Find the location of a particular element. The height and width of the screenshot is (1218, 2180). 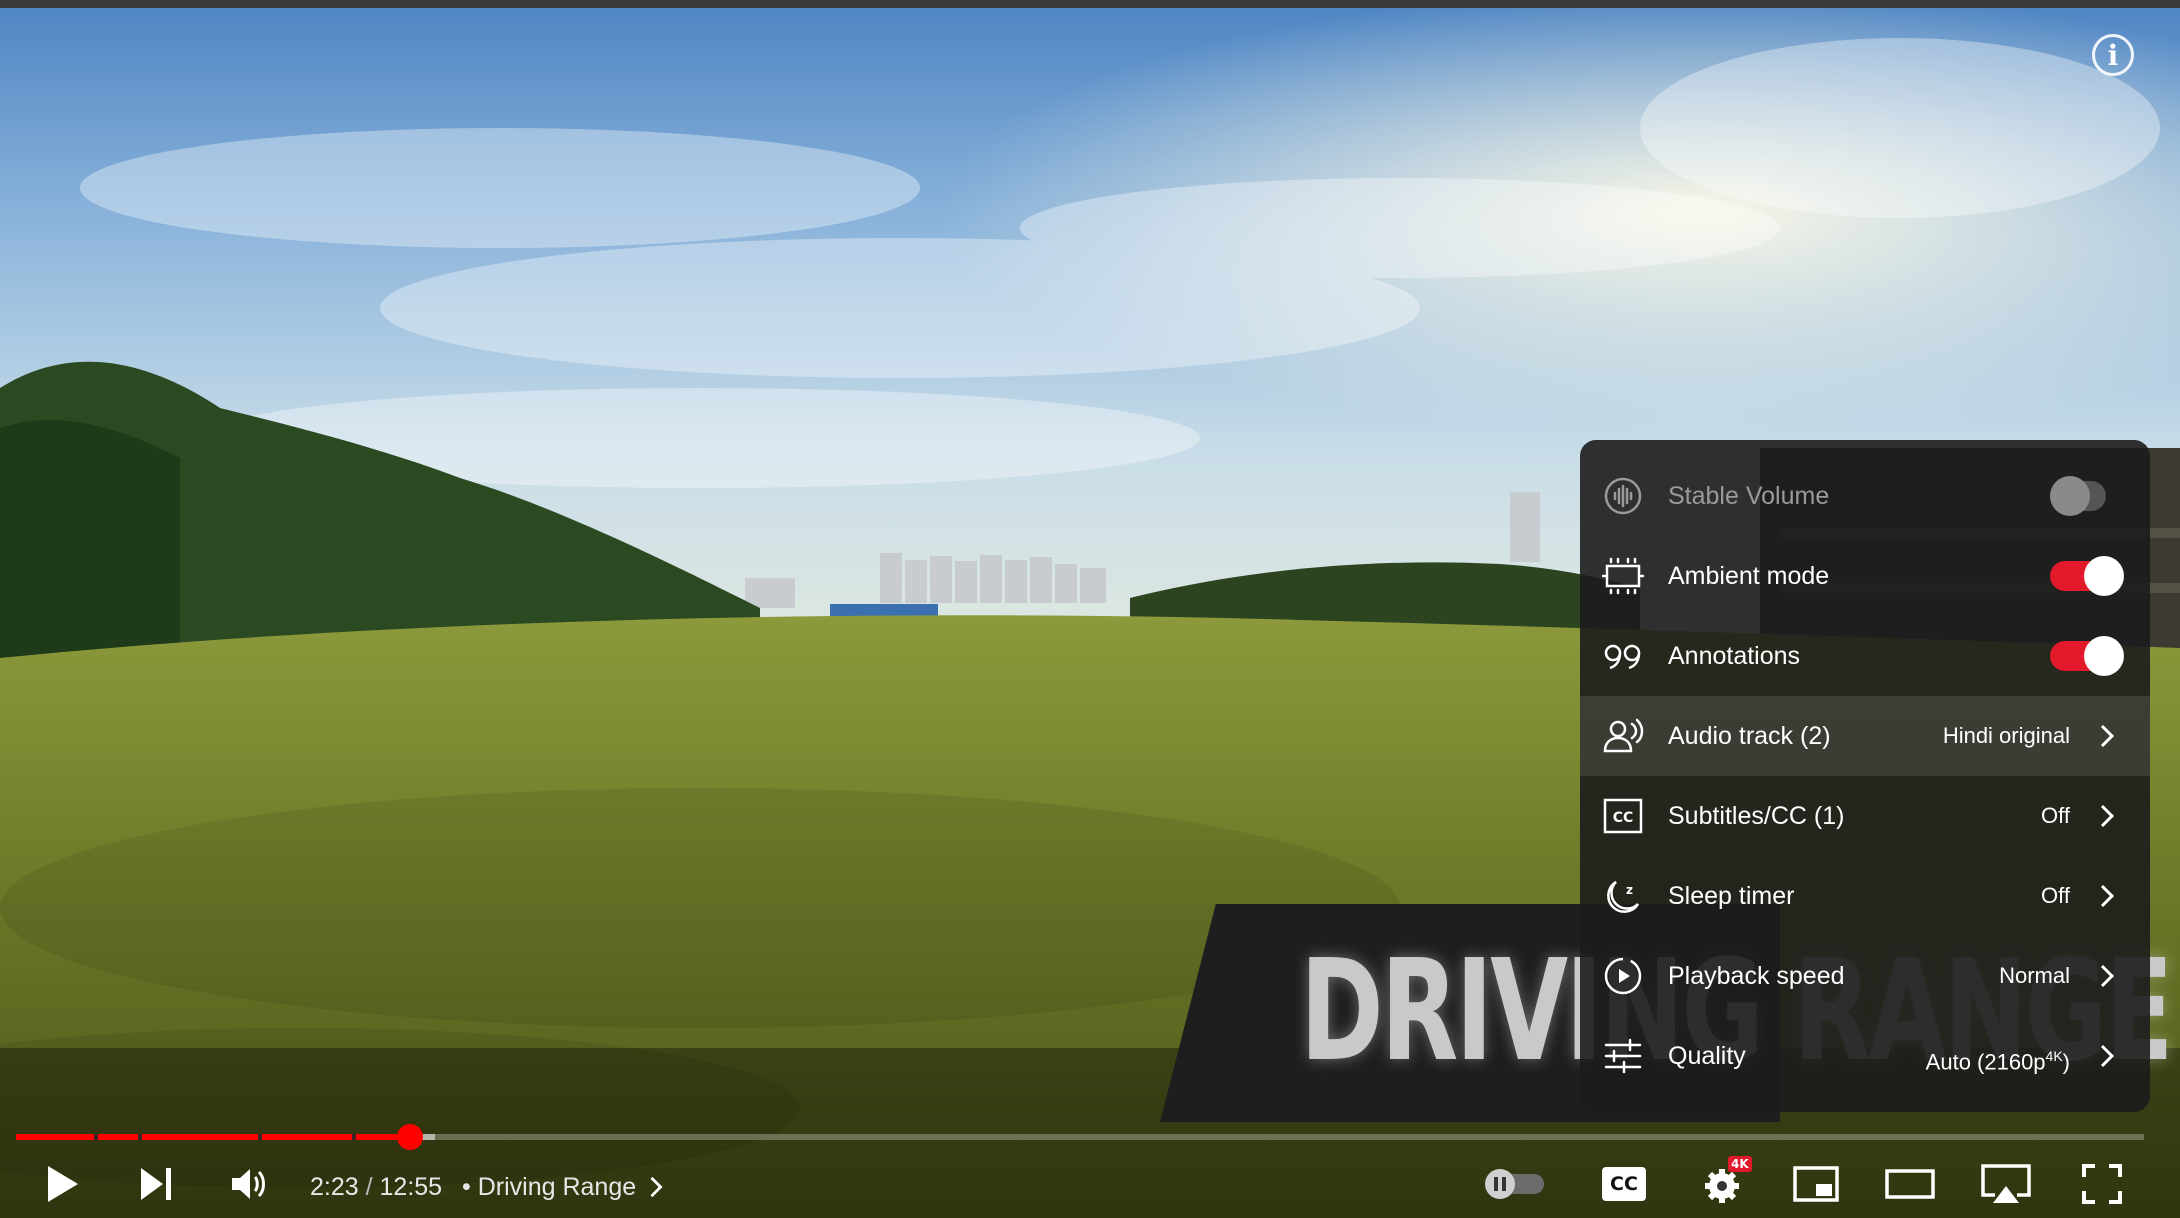

cast-button is located at coordinates (2006, 1184).